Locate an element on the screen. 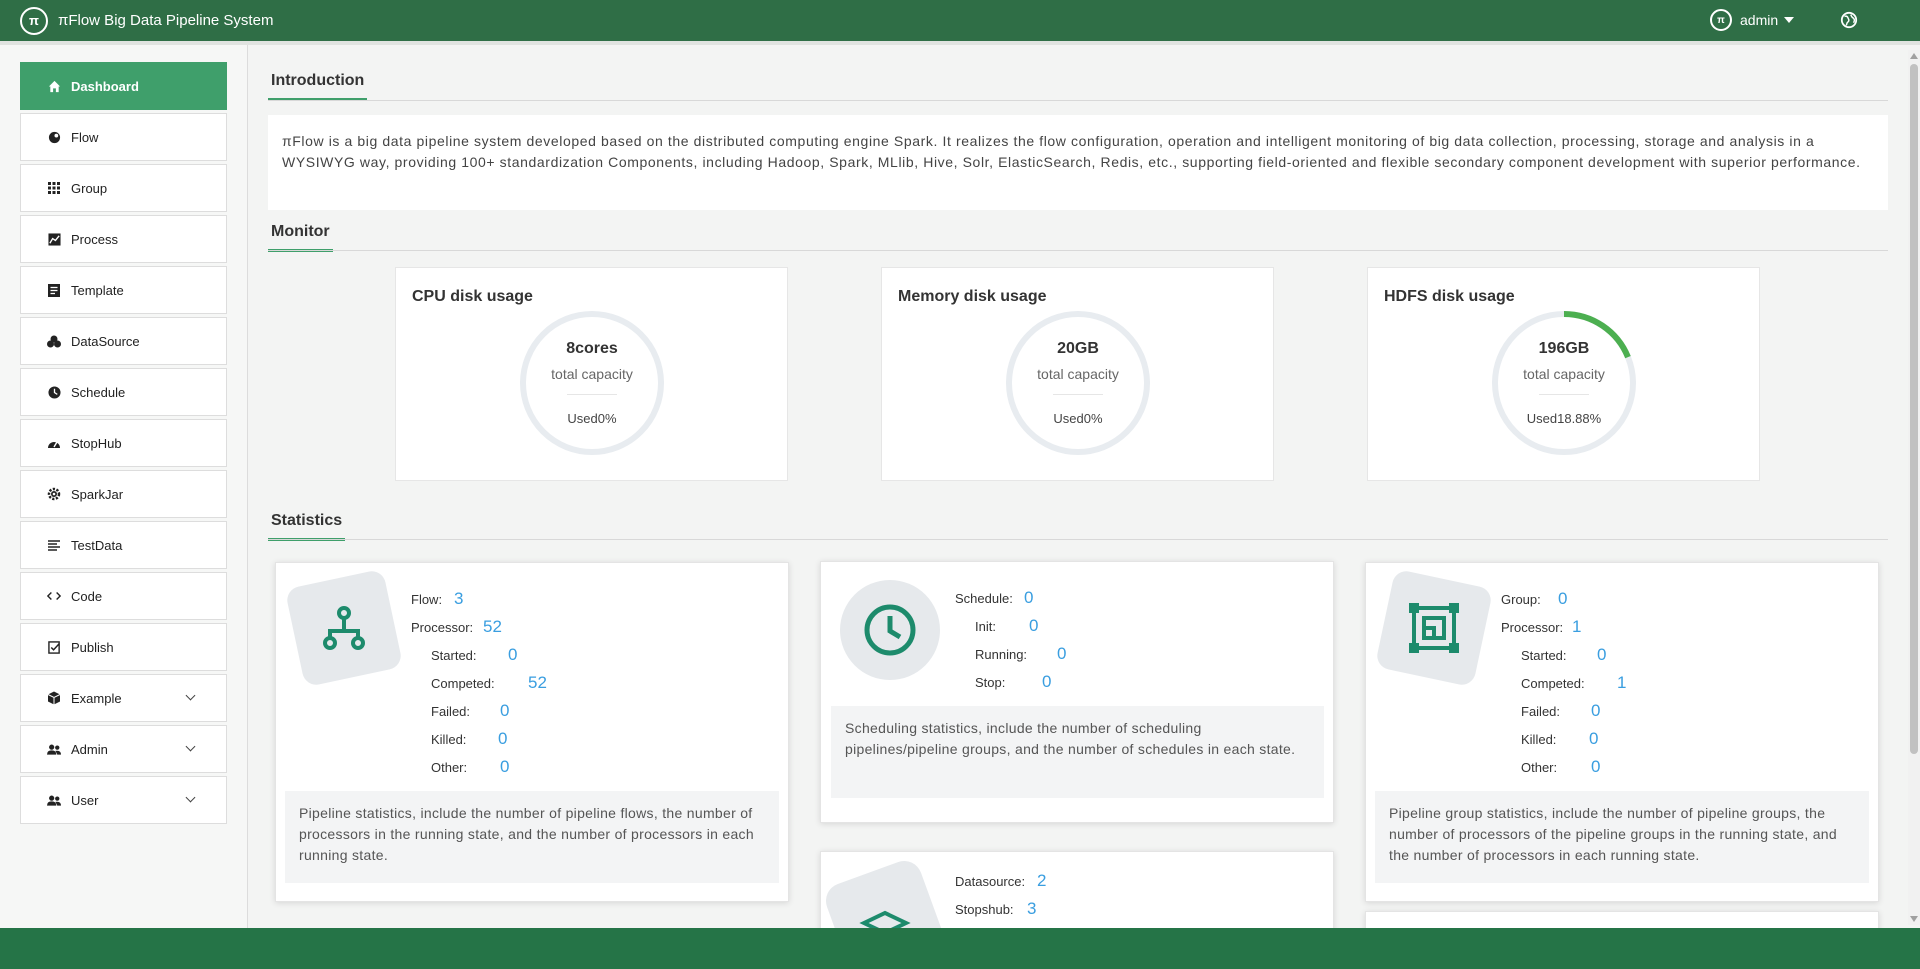 Image resolution: width=1920 pixels, height=969 pixels. section-introduction: Introduction is located at coordinates (318, 86).